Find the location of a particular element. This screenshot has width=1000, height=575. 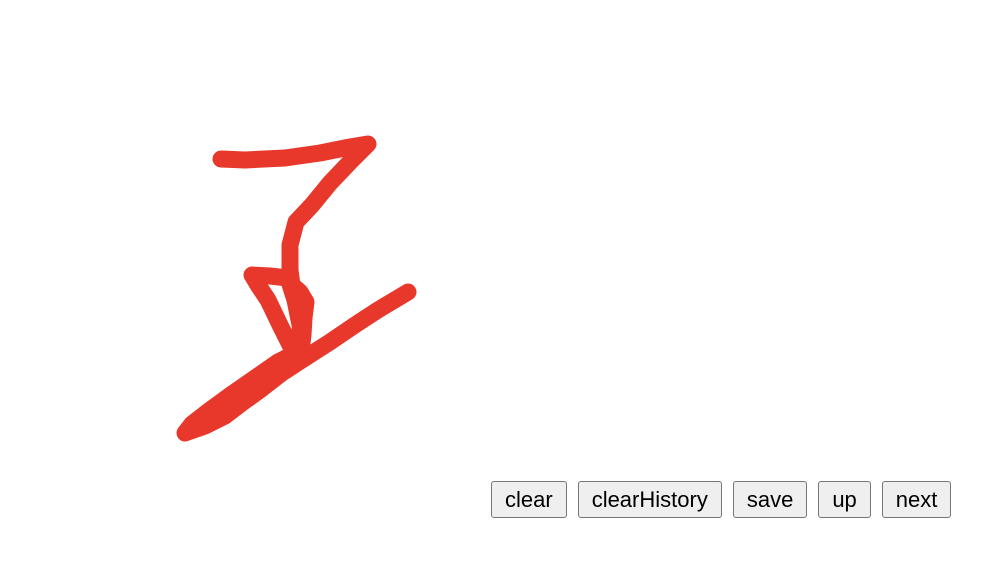

toolbar: clear clearHistory save up next is located at coordinates (721, 499).